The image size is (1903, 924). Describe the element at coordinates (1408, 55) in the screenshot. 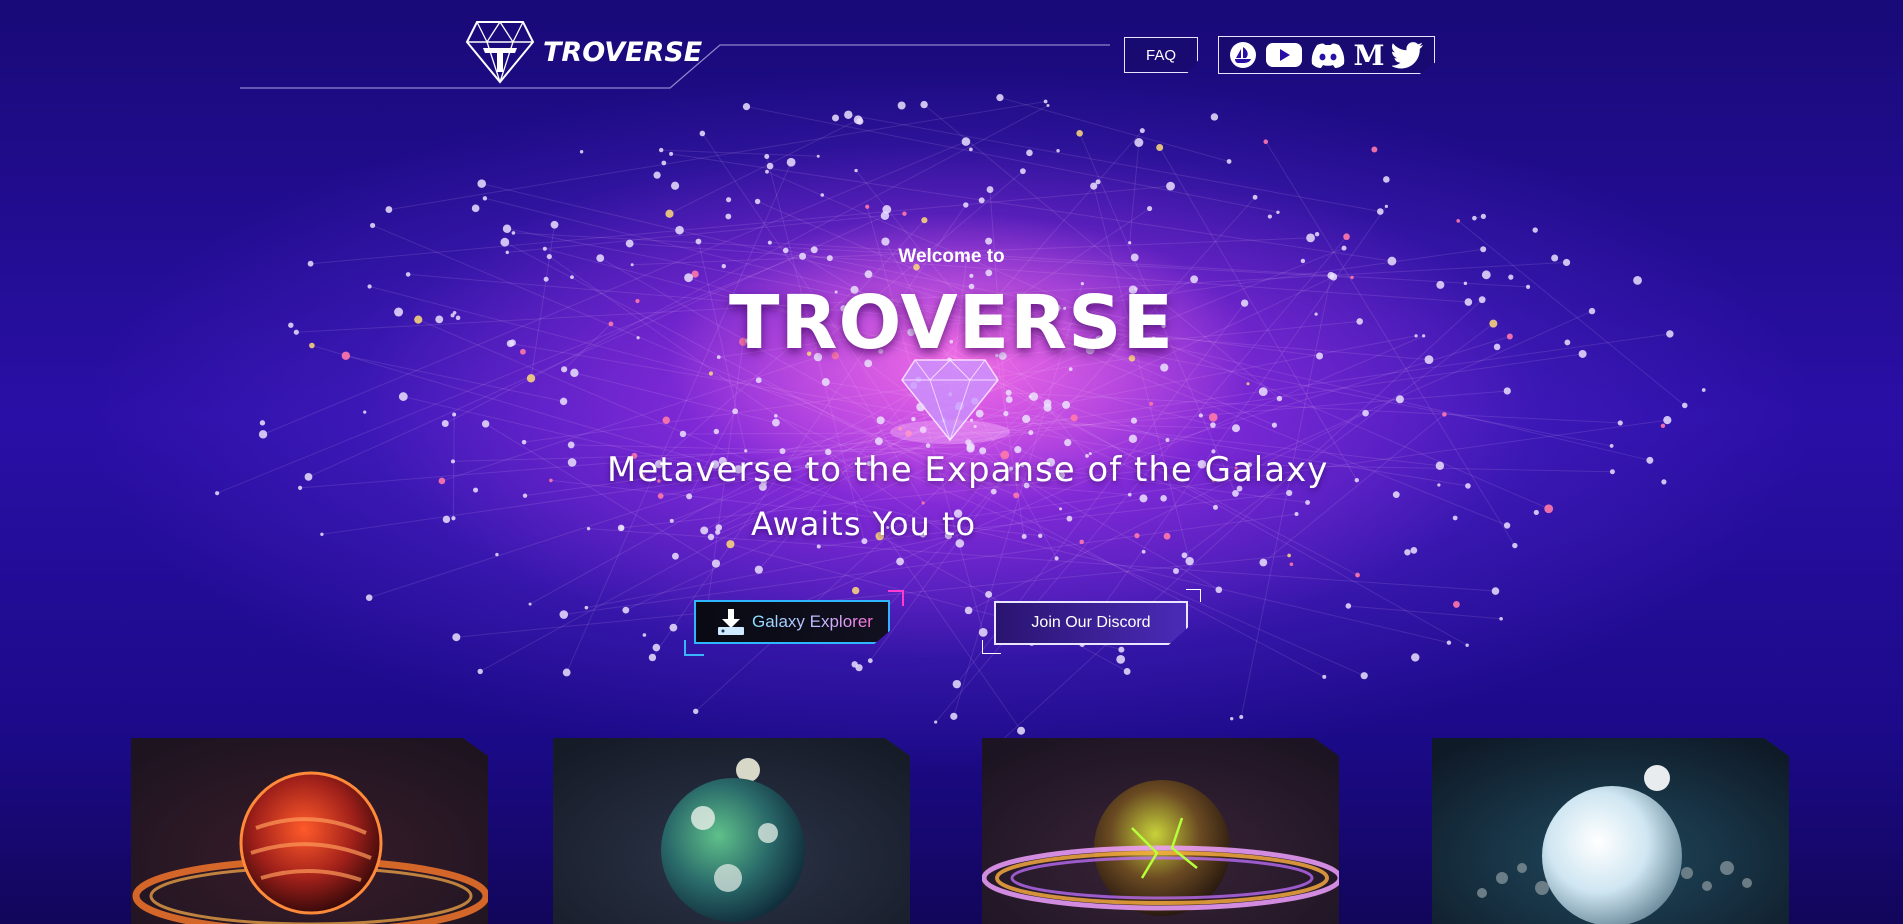

I see `twitter-icon` at that location.